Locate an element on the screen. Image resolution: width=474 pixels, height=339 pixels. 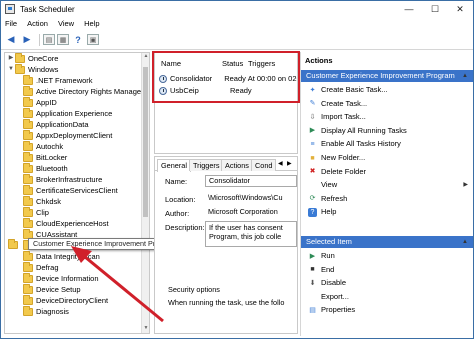
tree-item: .NET Framework is located at coordinates (77, 80).